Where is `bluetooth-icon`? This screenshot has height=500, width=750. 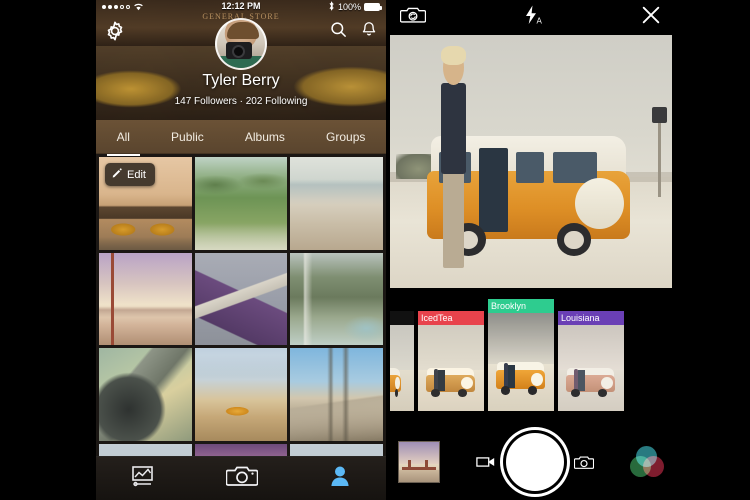 bluetooth-icon is located at coordinates (331, 7).